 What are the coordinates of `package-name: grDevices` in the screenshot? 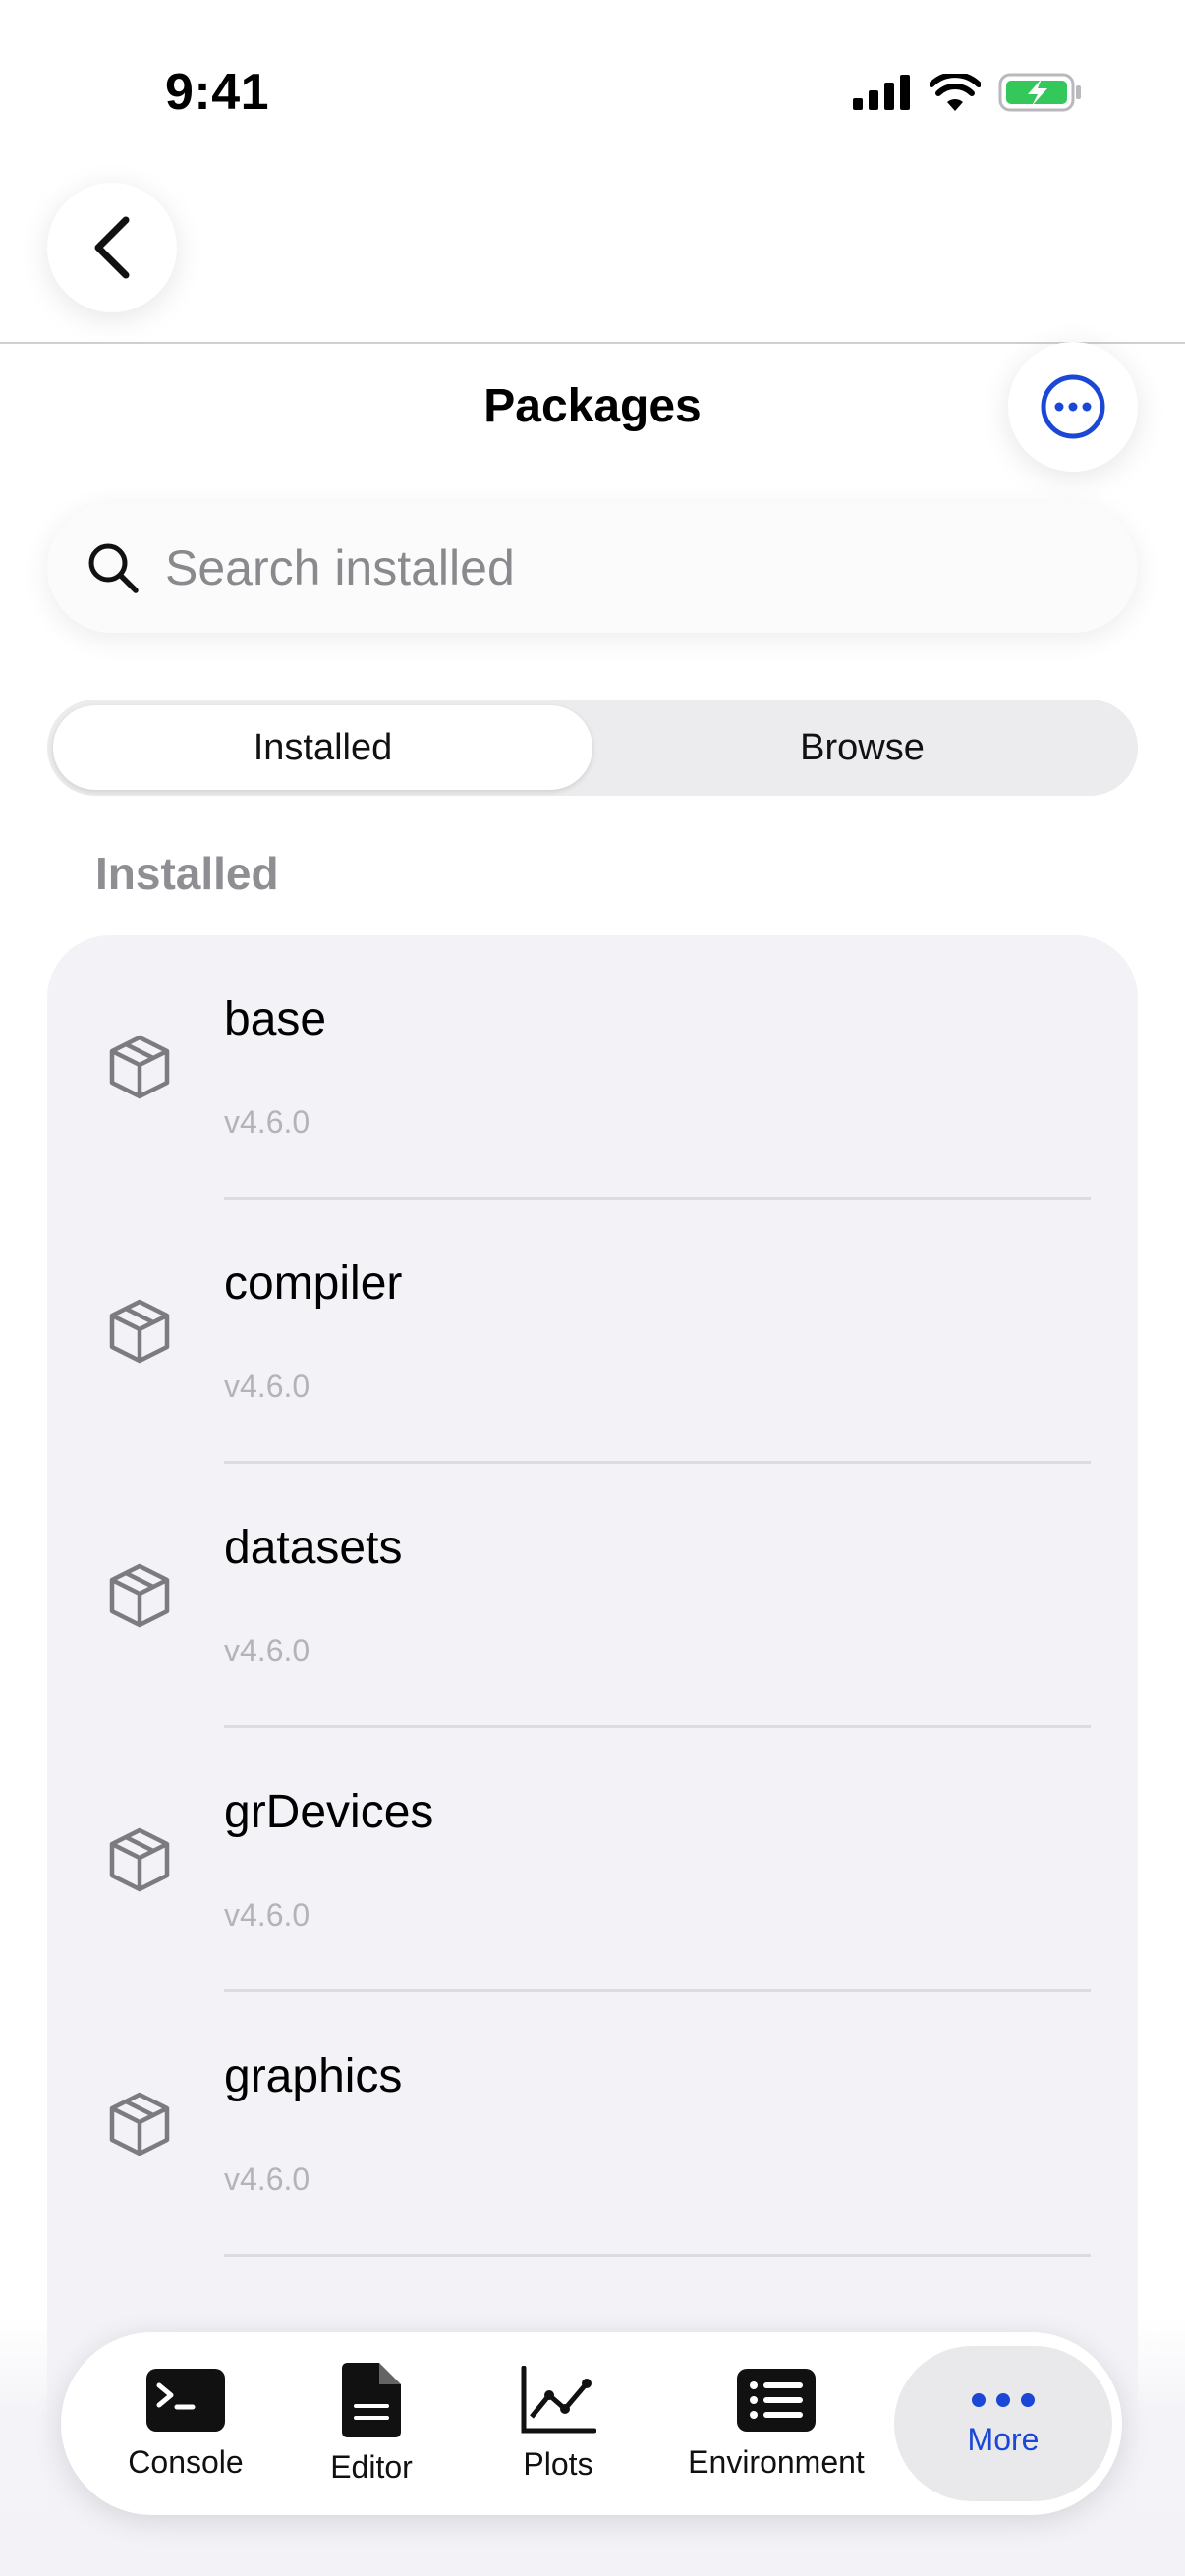 It's located at (329, 1812).